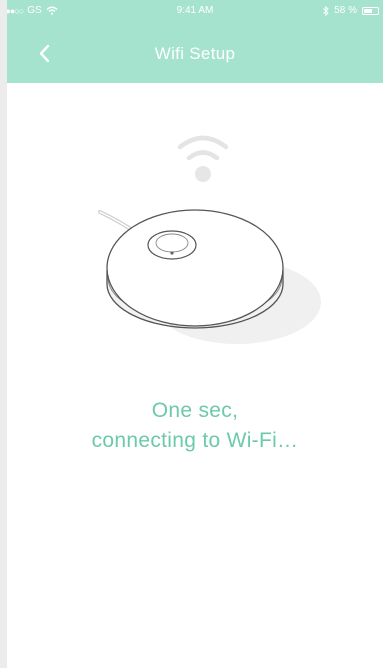 This screenshot has width=383, height=668. I want to click on status-right: 58 %, so click(351, 10).